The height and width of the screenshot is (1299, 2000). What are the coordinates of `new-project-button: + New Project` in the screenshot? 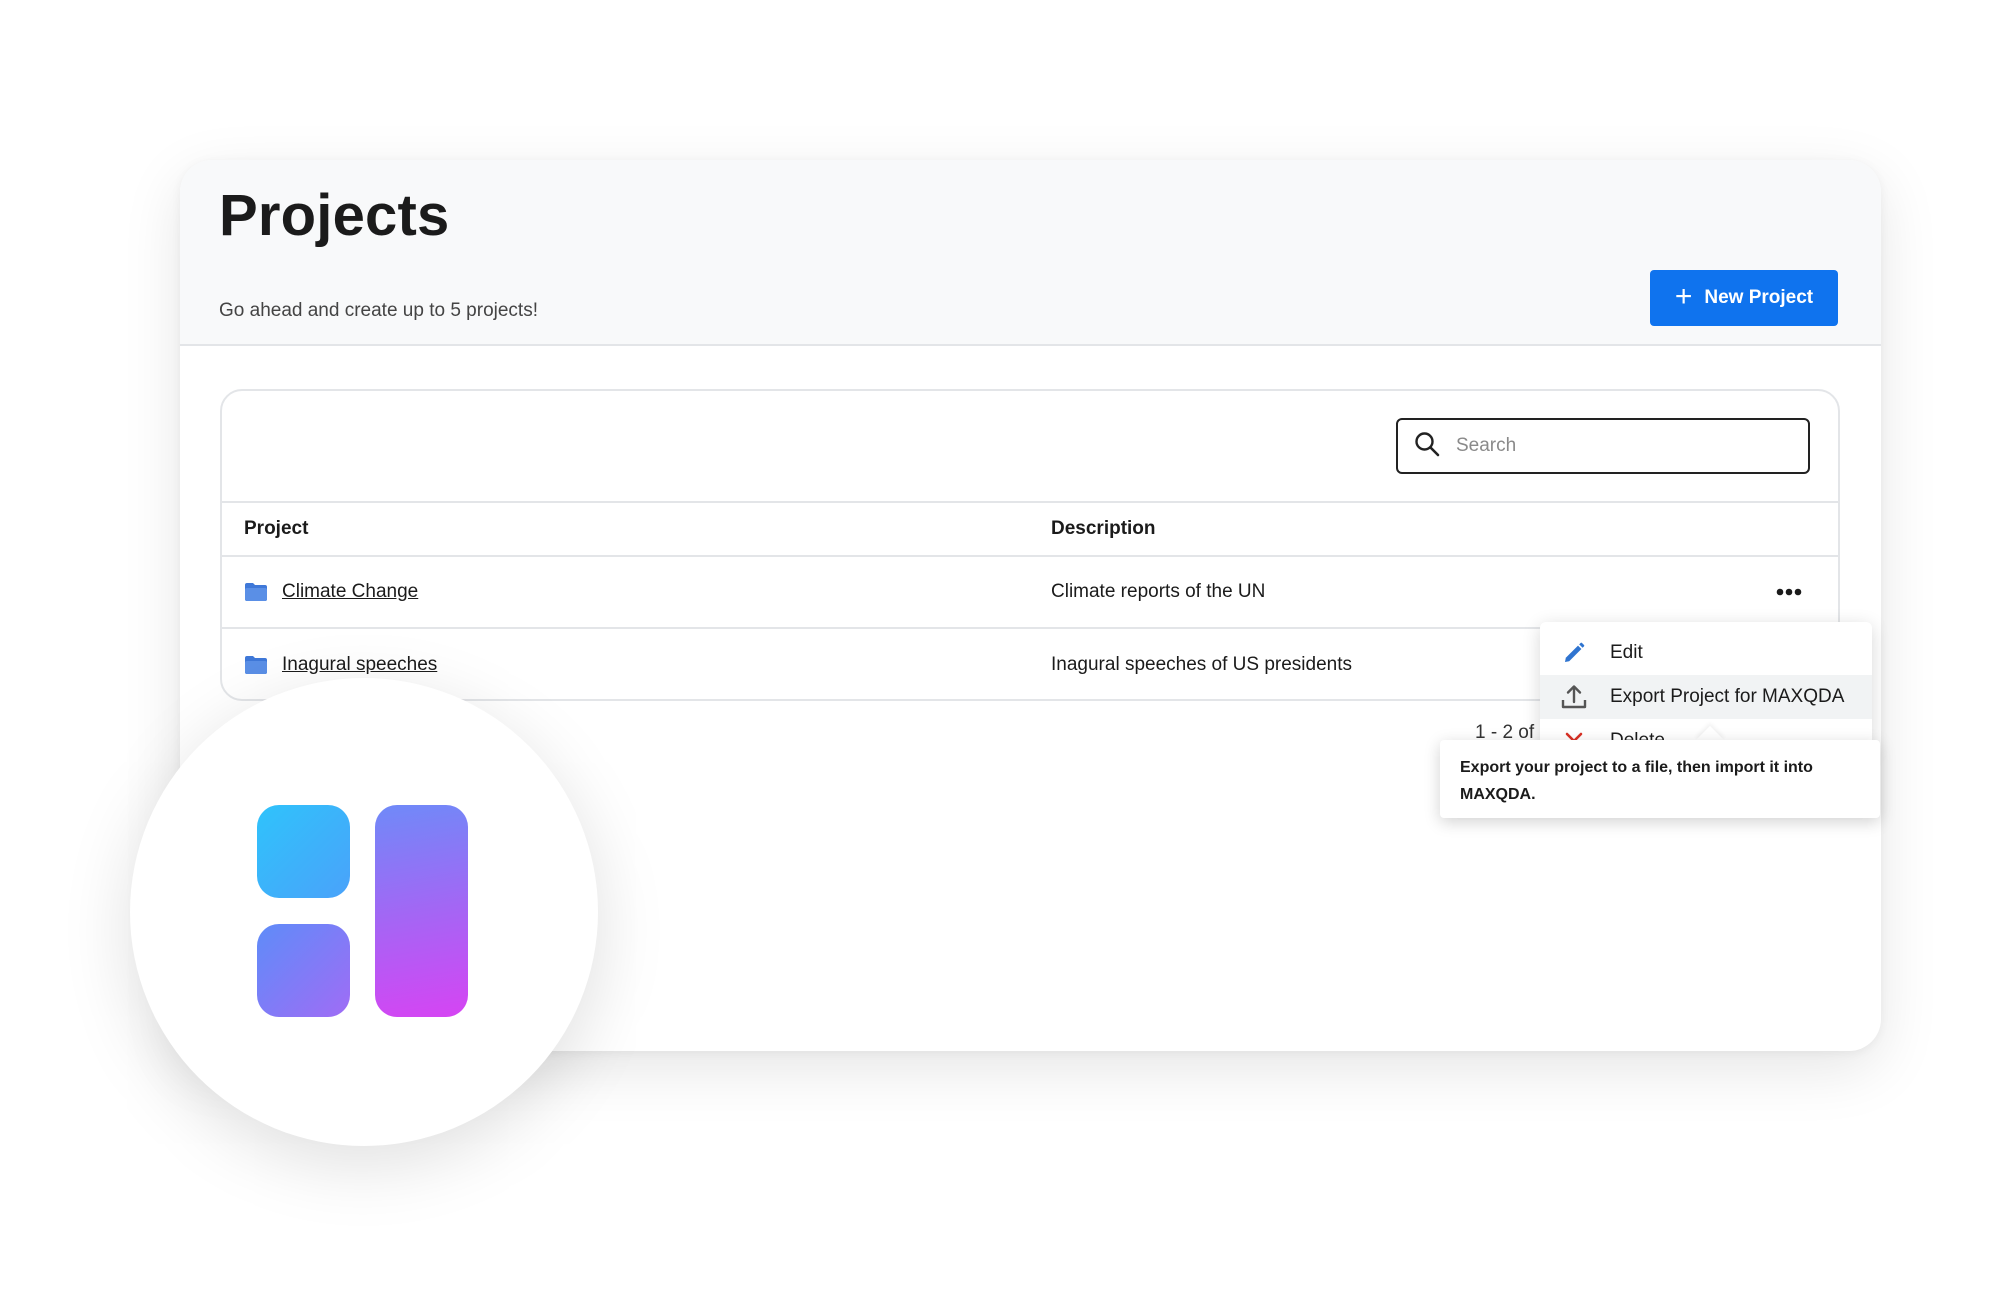 It's located at (1744, 298).